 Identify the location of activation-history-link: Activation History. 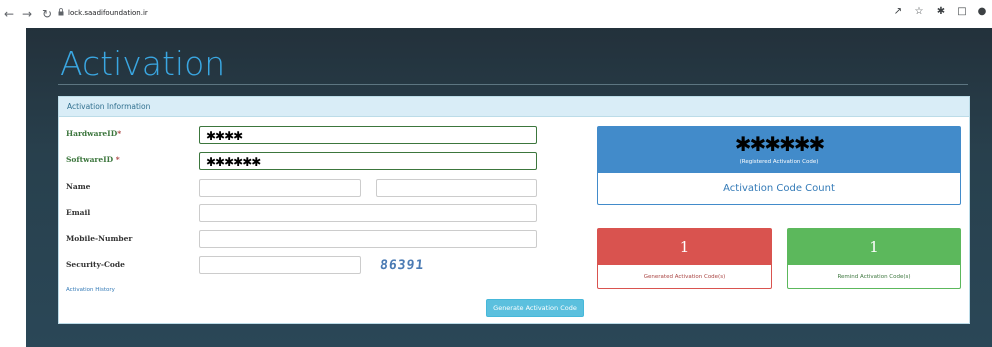
(90, 290).